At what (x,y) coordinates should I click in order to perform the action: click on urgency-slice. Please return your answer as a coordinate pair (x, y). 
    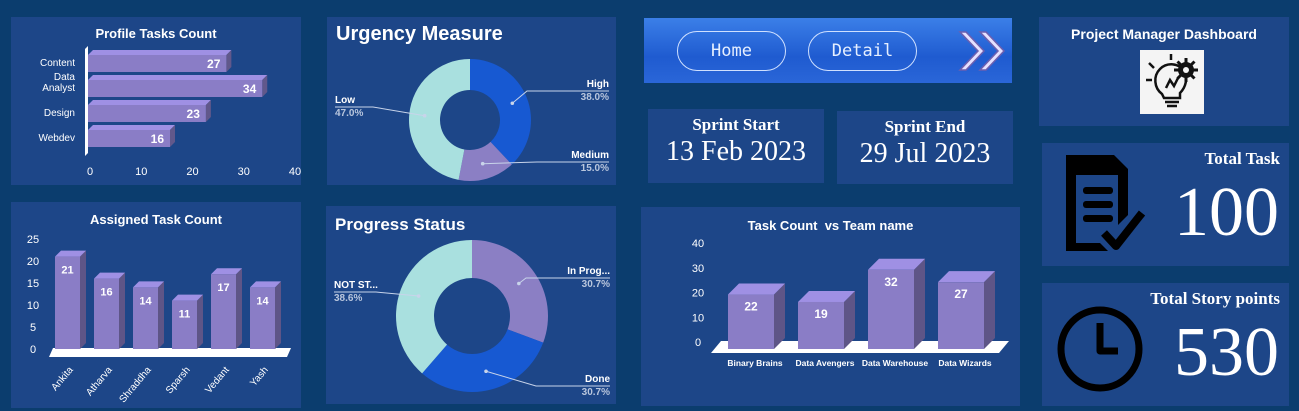
    Looking at the image, I should click on (439, 119).